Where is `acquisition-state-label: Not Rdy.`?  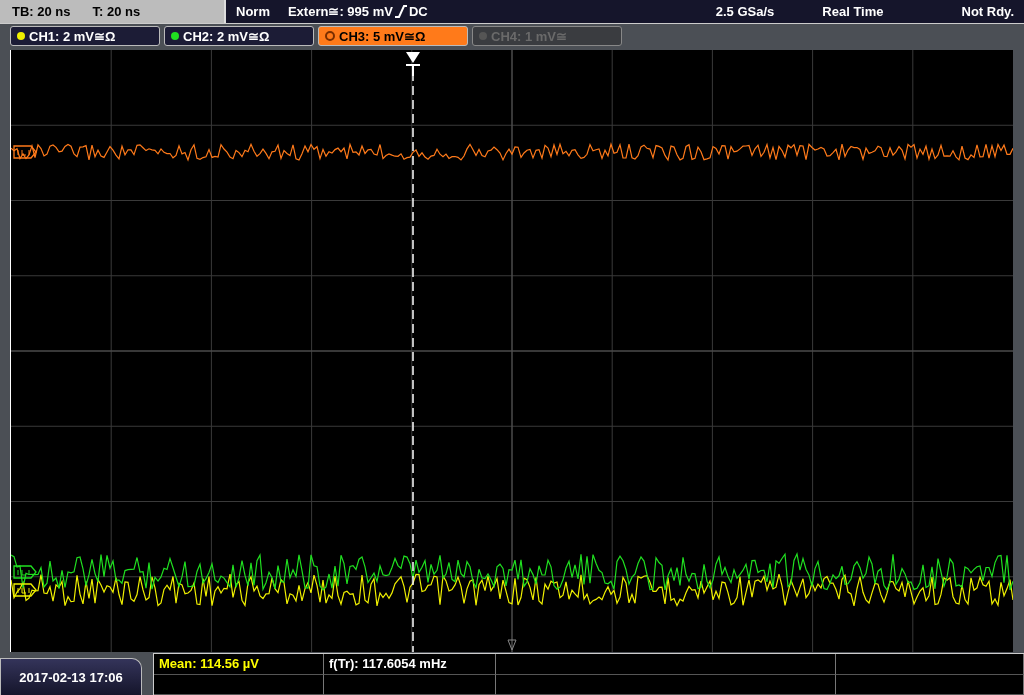 acquisition-state-label: Not Rdy. is located at coordinates (987, 11).